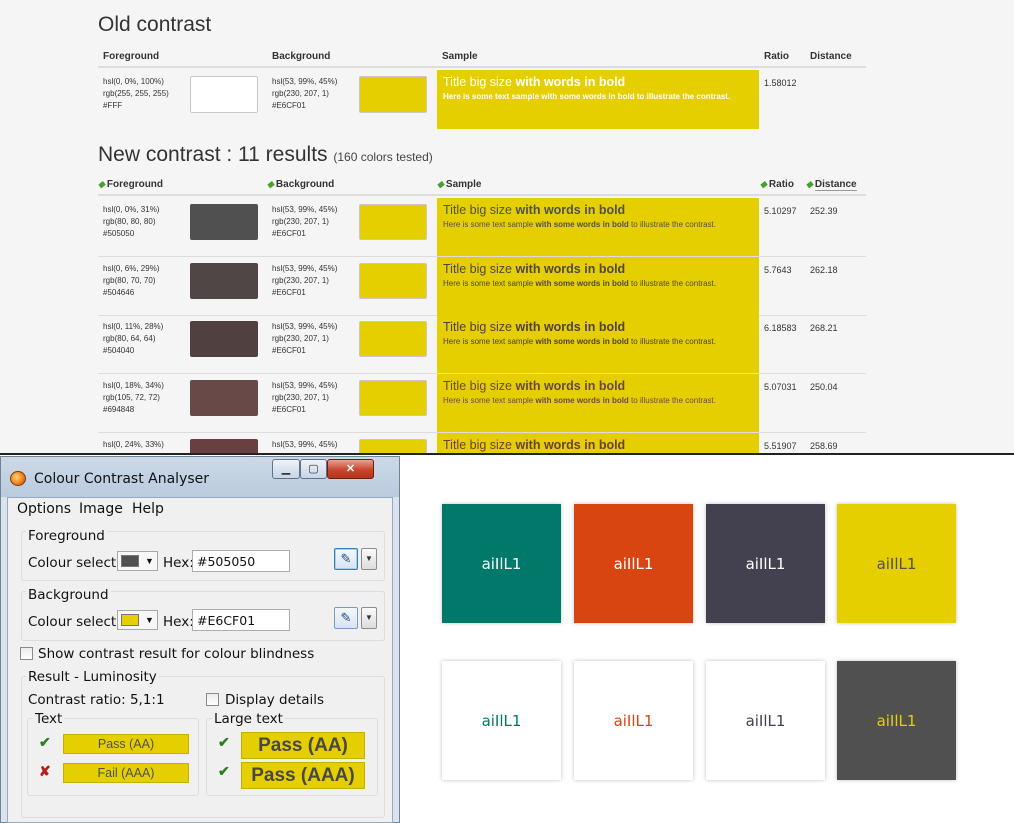 The image size is (1014, 823). Describe the element at coordinates (369, 618) in the screenshot. I see `bg-eyedropper-menu: ▼` at that location.